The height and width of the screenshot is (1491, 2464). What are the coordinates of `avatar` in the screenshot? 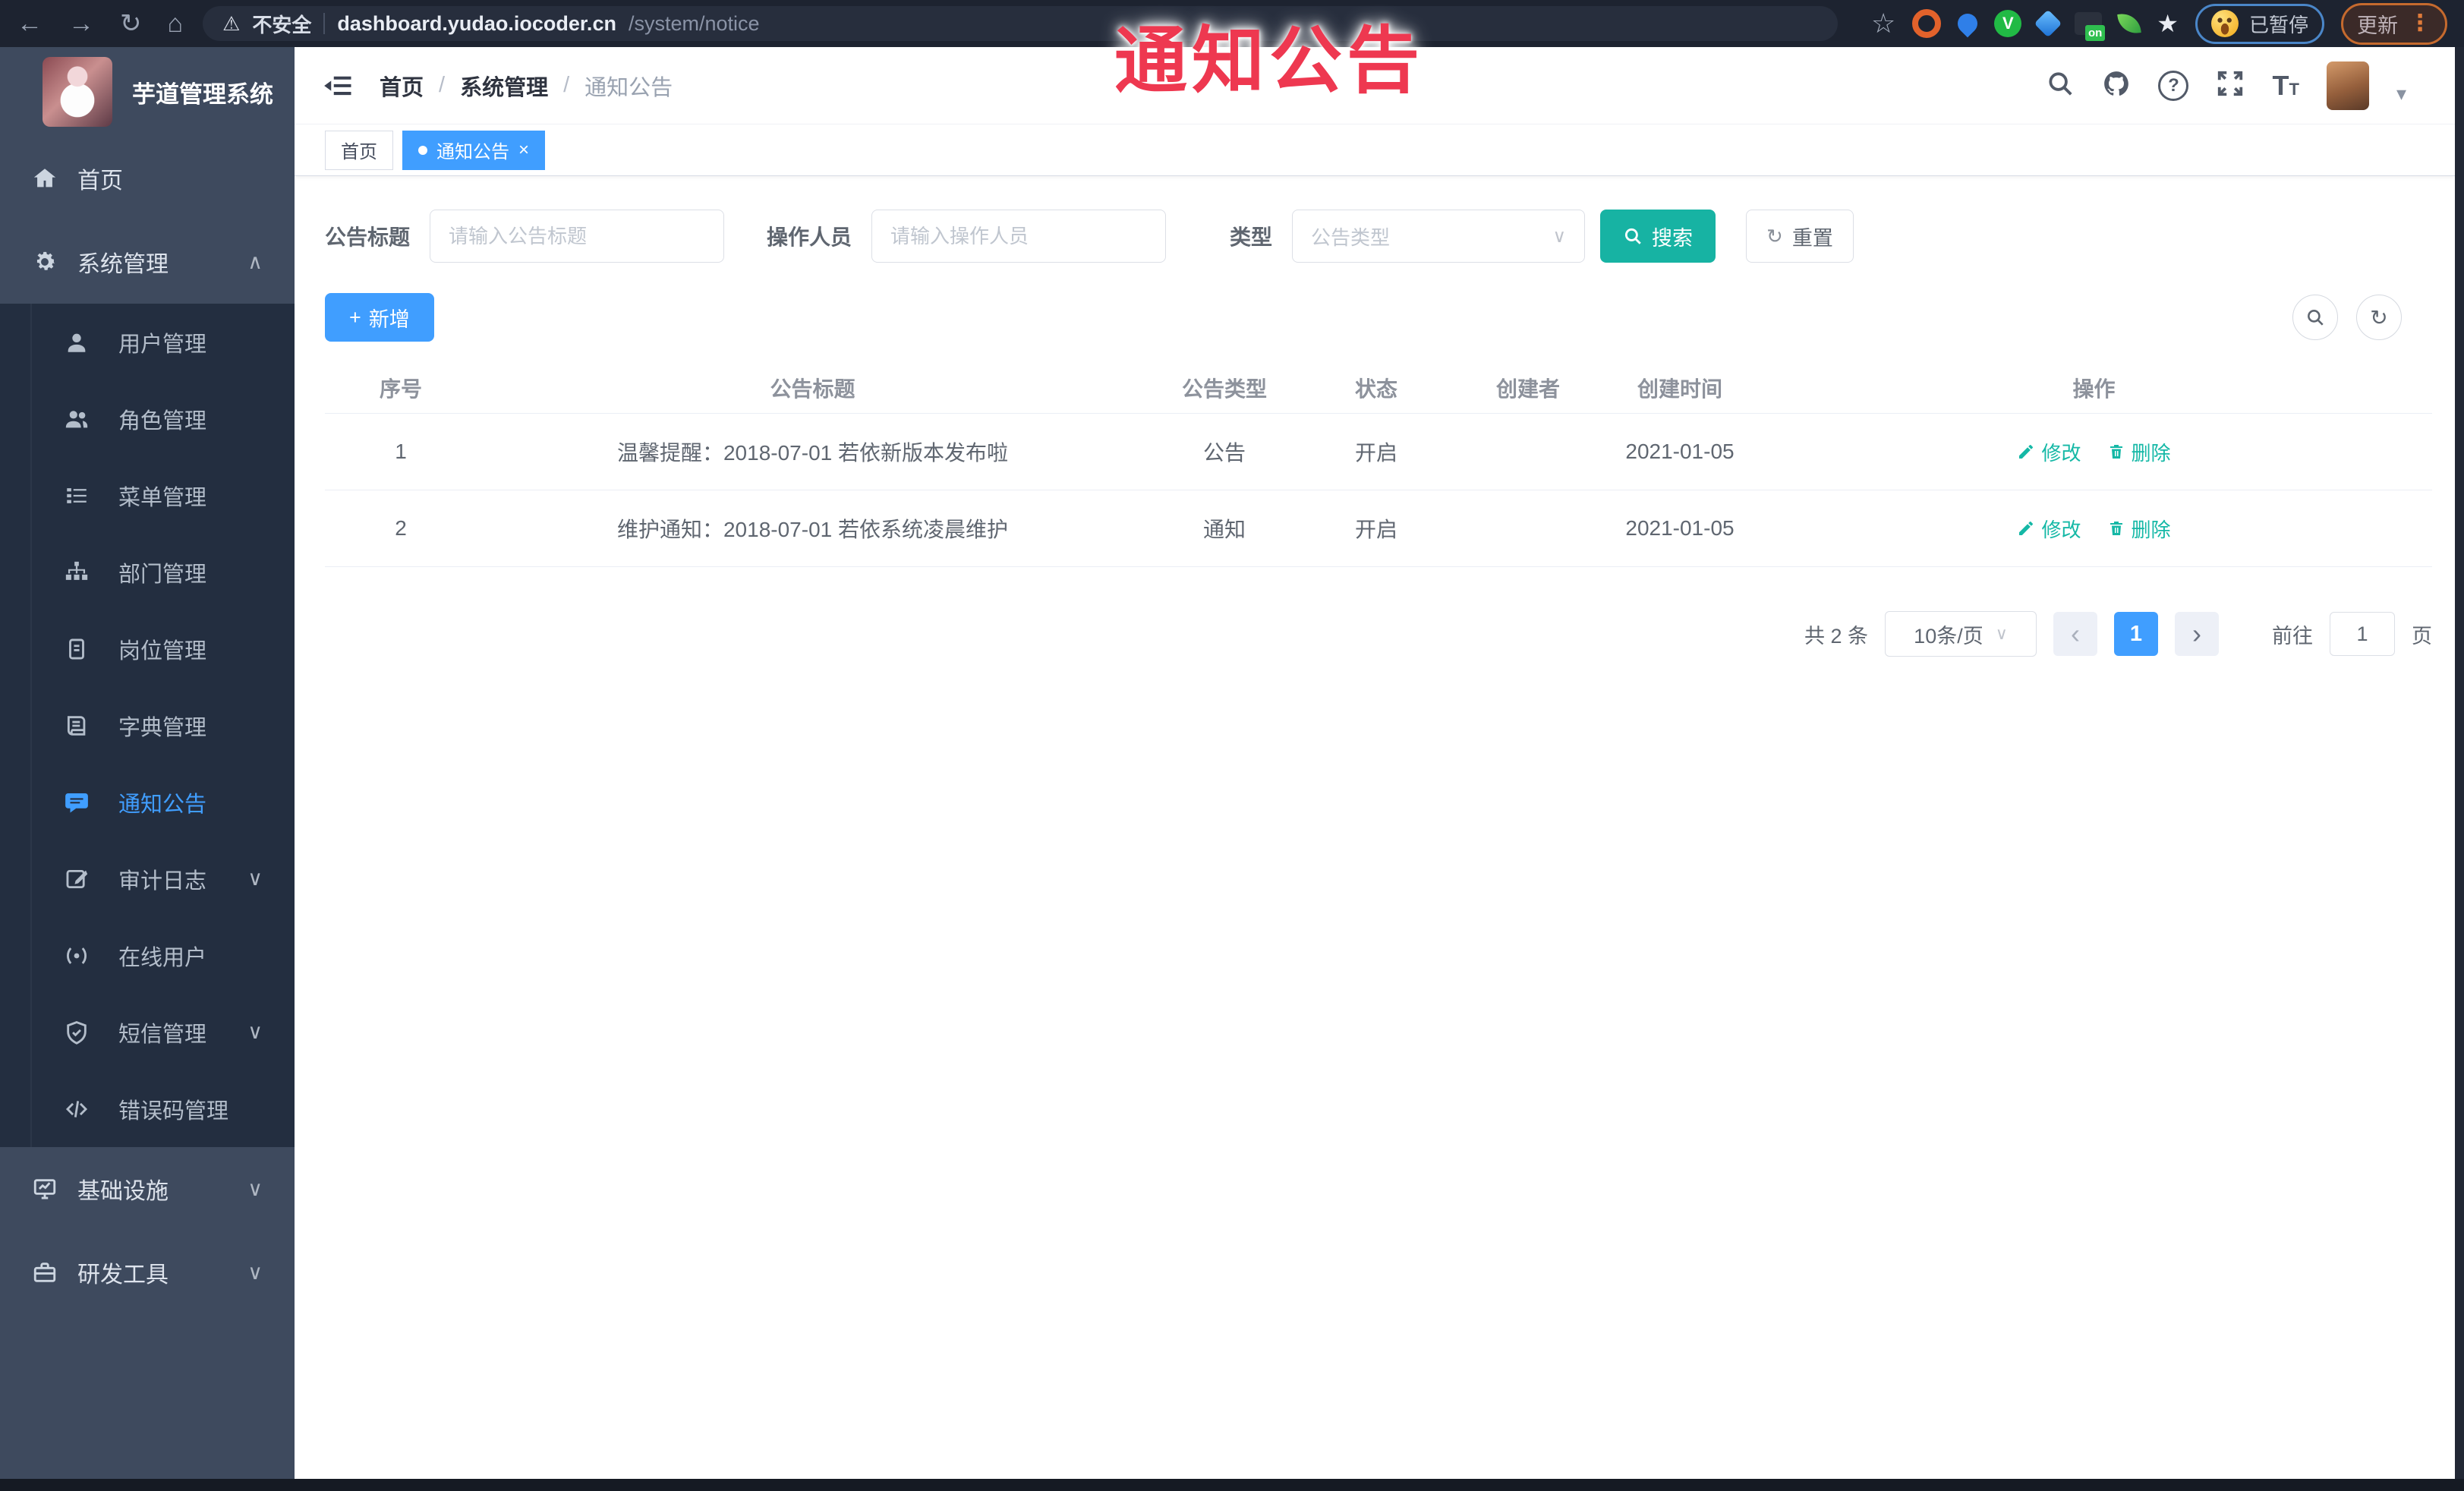 It's located at (2347, 85).